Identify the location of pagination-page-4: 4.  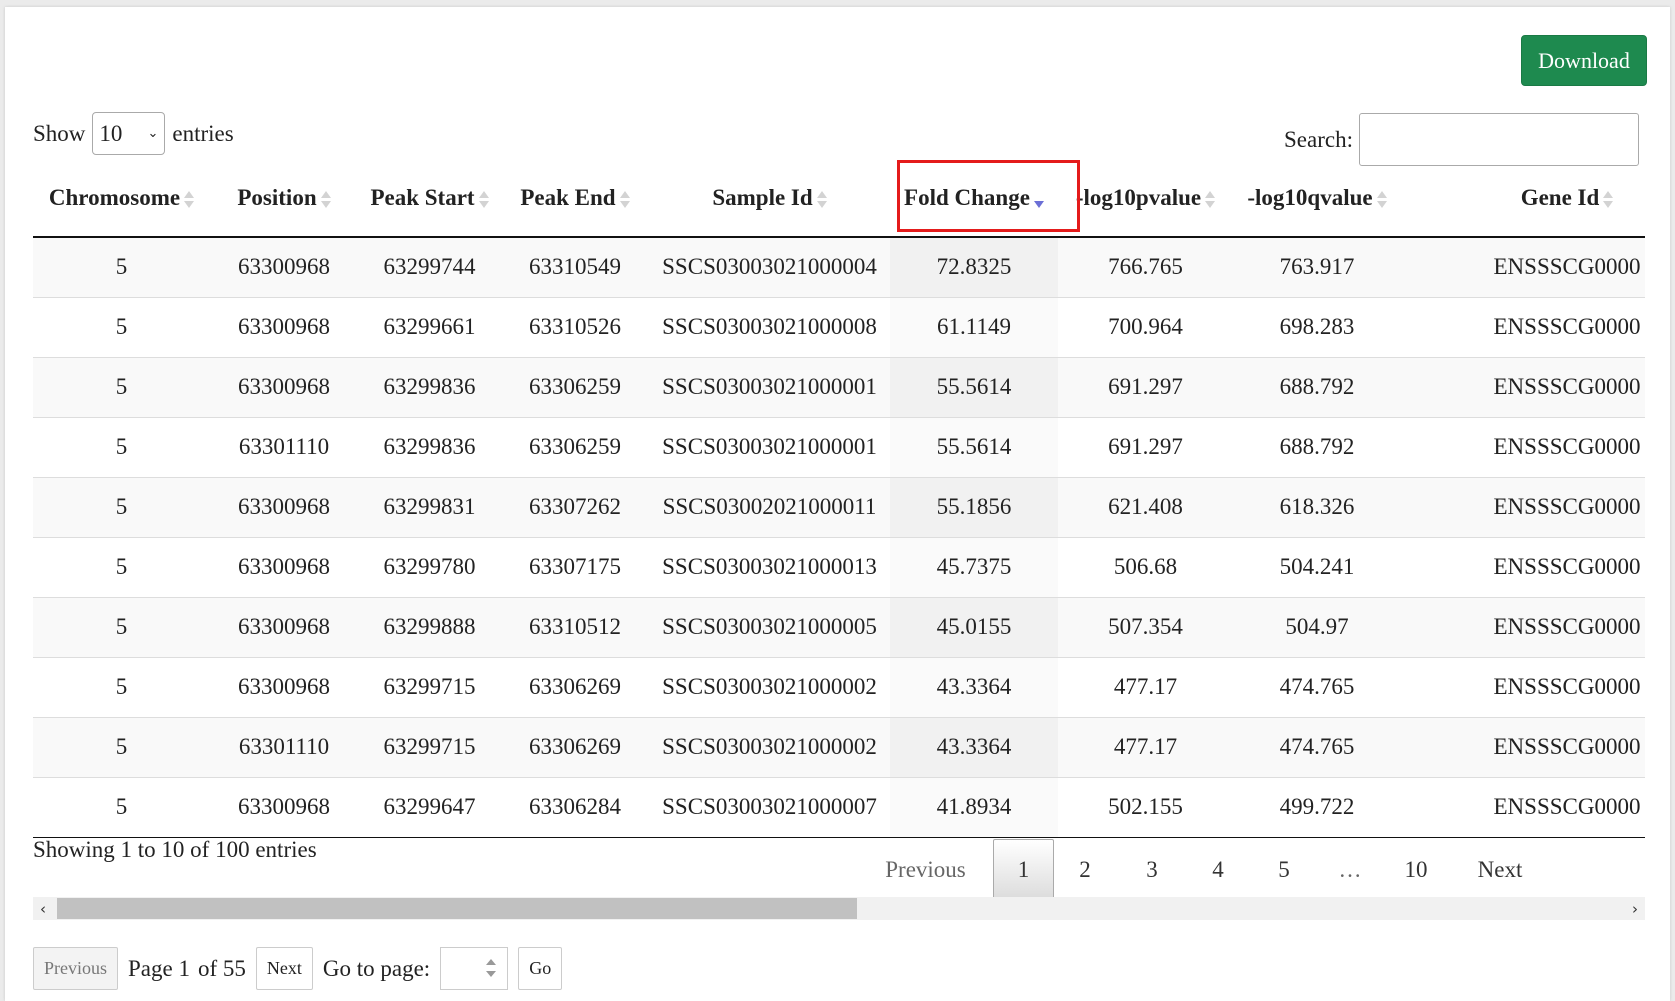
(1218, 869).